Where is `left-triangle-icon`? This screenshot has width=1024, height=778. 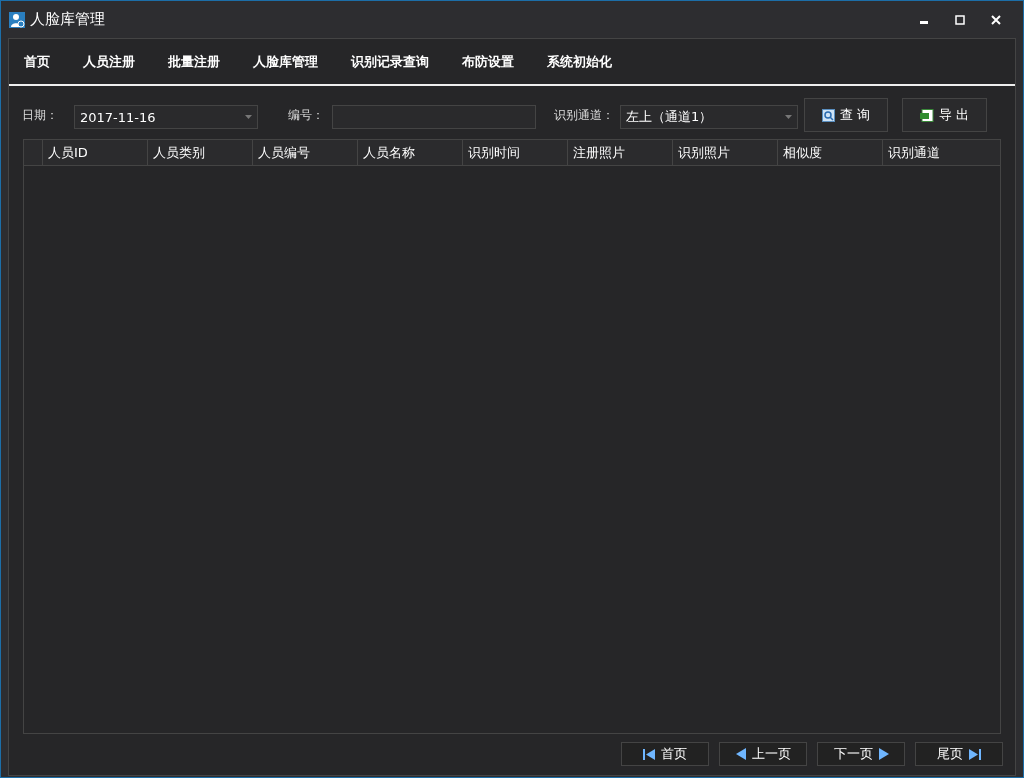 left-triangle-icon is located at coordinates (740, 754).